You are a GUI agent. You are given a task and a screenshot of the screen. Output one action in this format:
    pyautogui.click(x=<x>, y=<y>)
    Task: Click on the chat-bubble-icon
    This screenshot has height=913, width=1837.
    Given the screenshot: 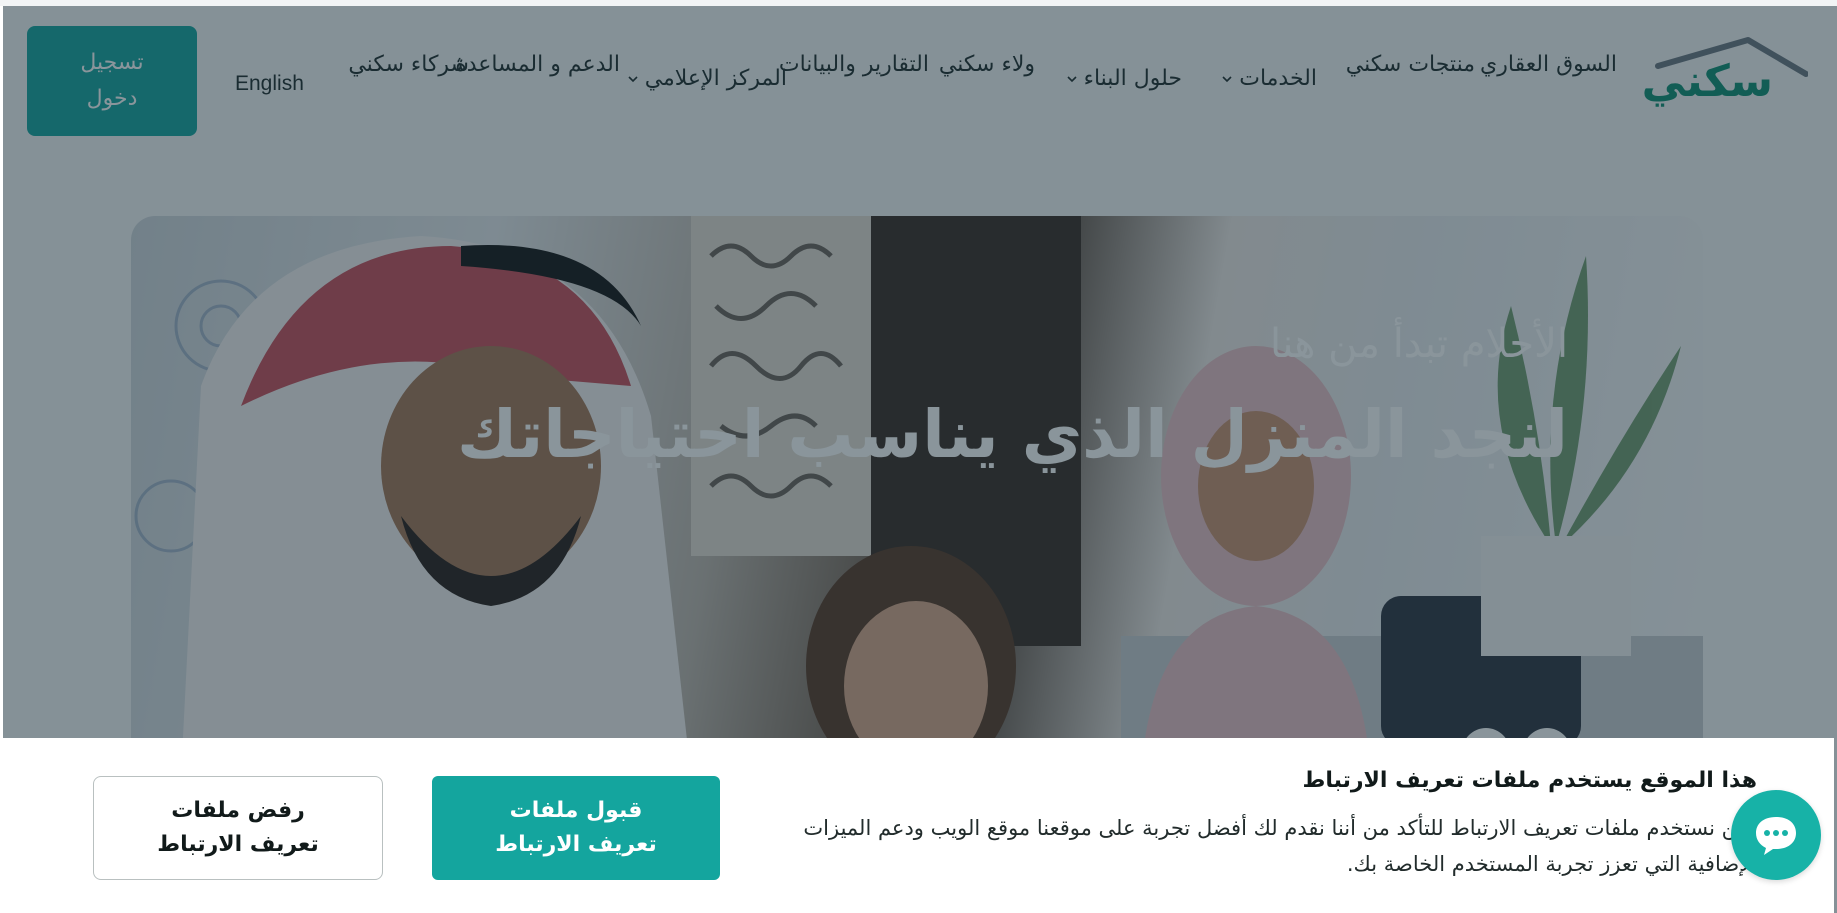 What is the action you would take?
    pyautogui.click(x=1776, y=836)
    